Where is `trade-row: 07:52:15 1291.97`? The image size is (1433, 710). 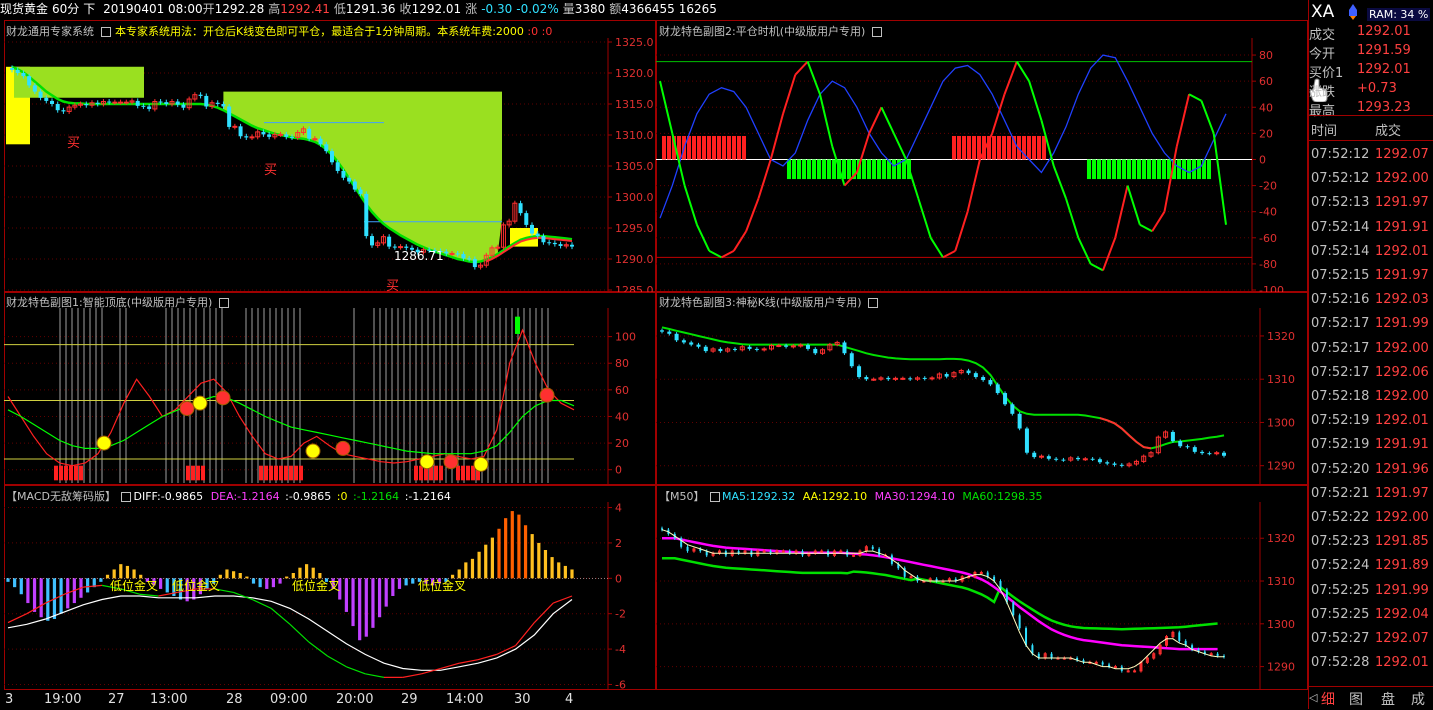
trade-row: 07:52:15 1291.97 is located at coordinates (1371, 280).